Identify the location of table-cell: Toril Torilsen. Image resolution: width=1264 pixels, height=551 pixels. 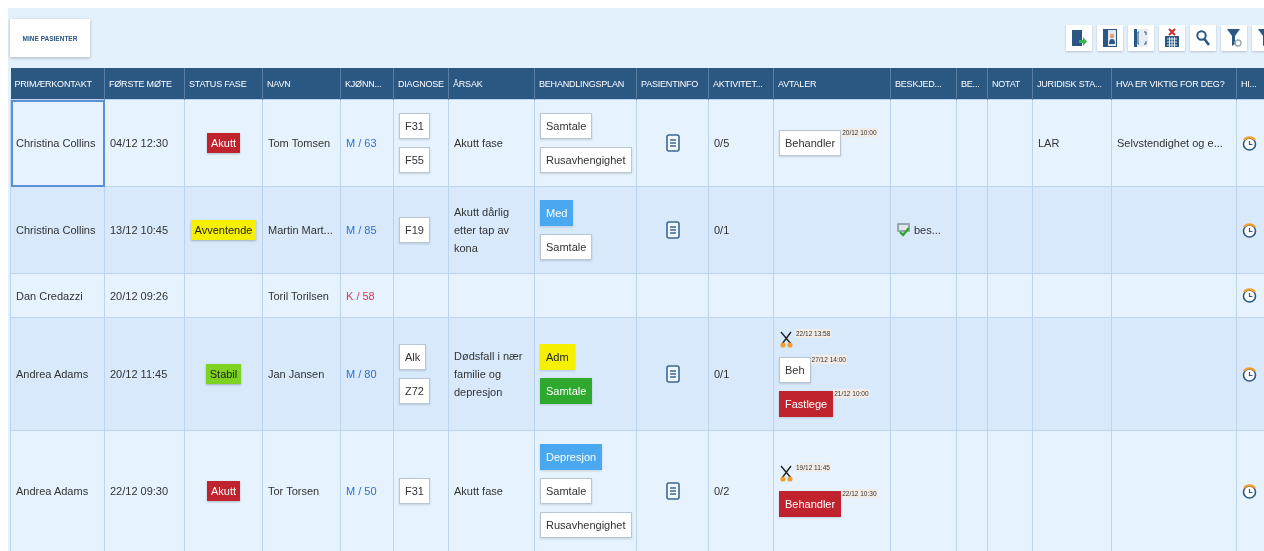
(301, 295).